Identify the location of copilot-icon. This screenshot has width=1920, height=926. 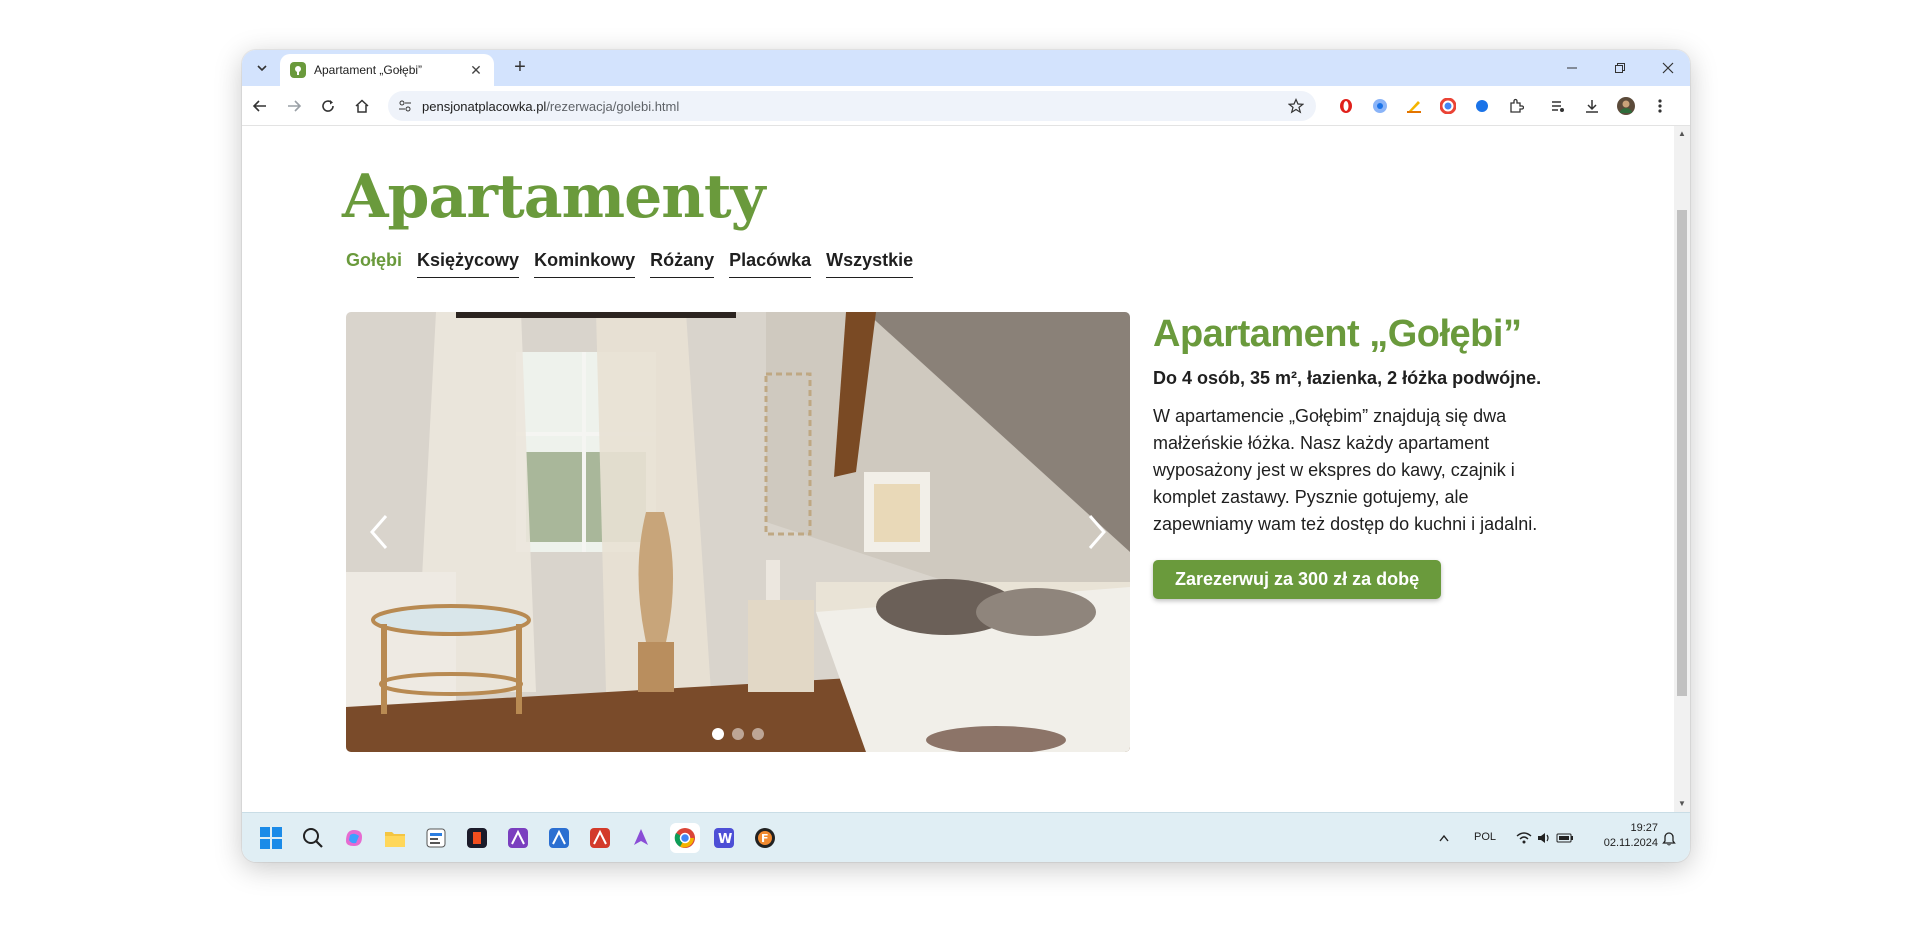
(354, 838).